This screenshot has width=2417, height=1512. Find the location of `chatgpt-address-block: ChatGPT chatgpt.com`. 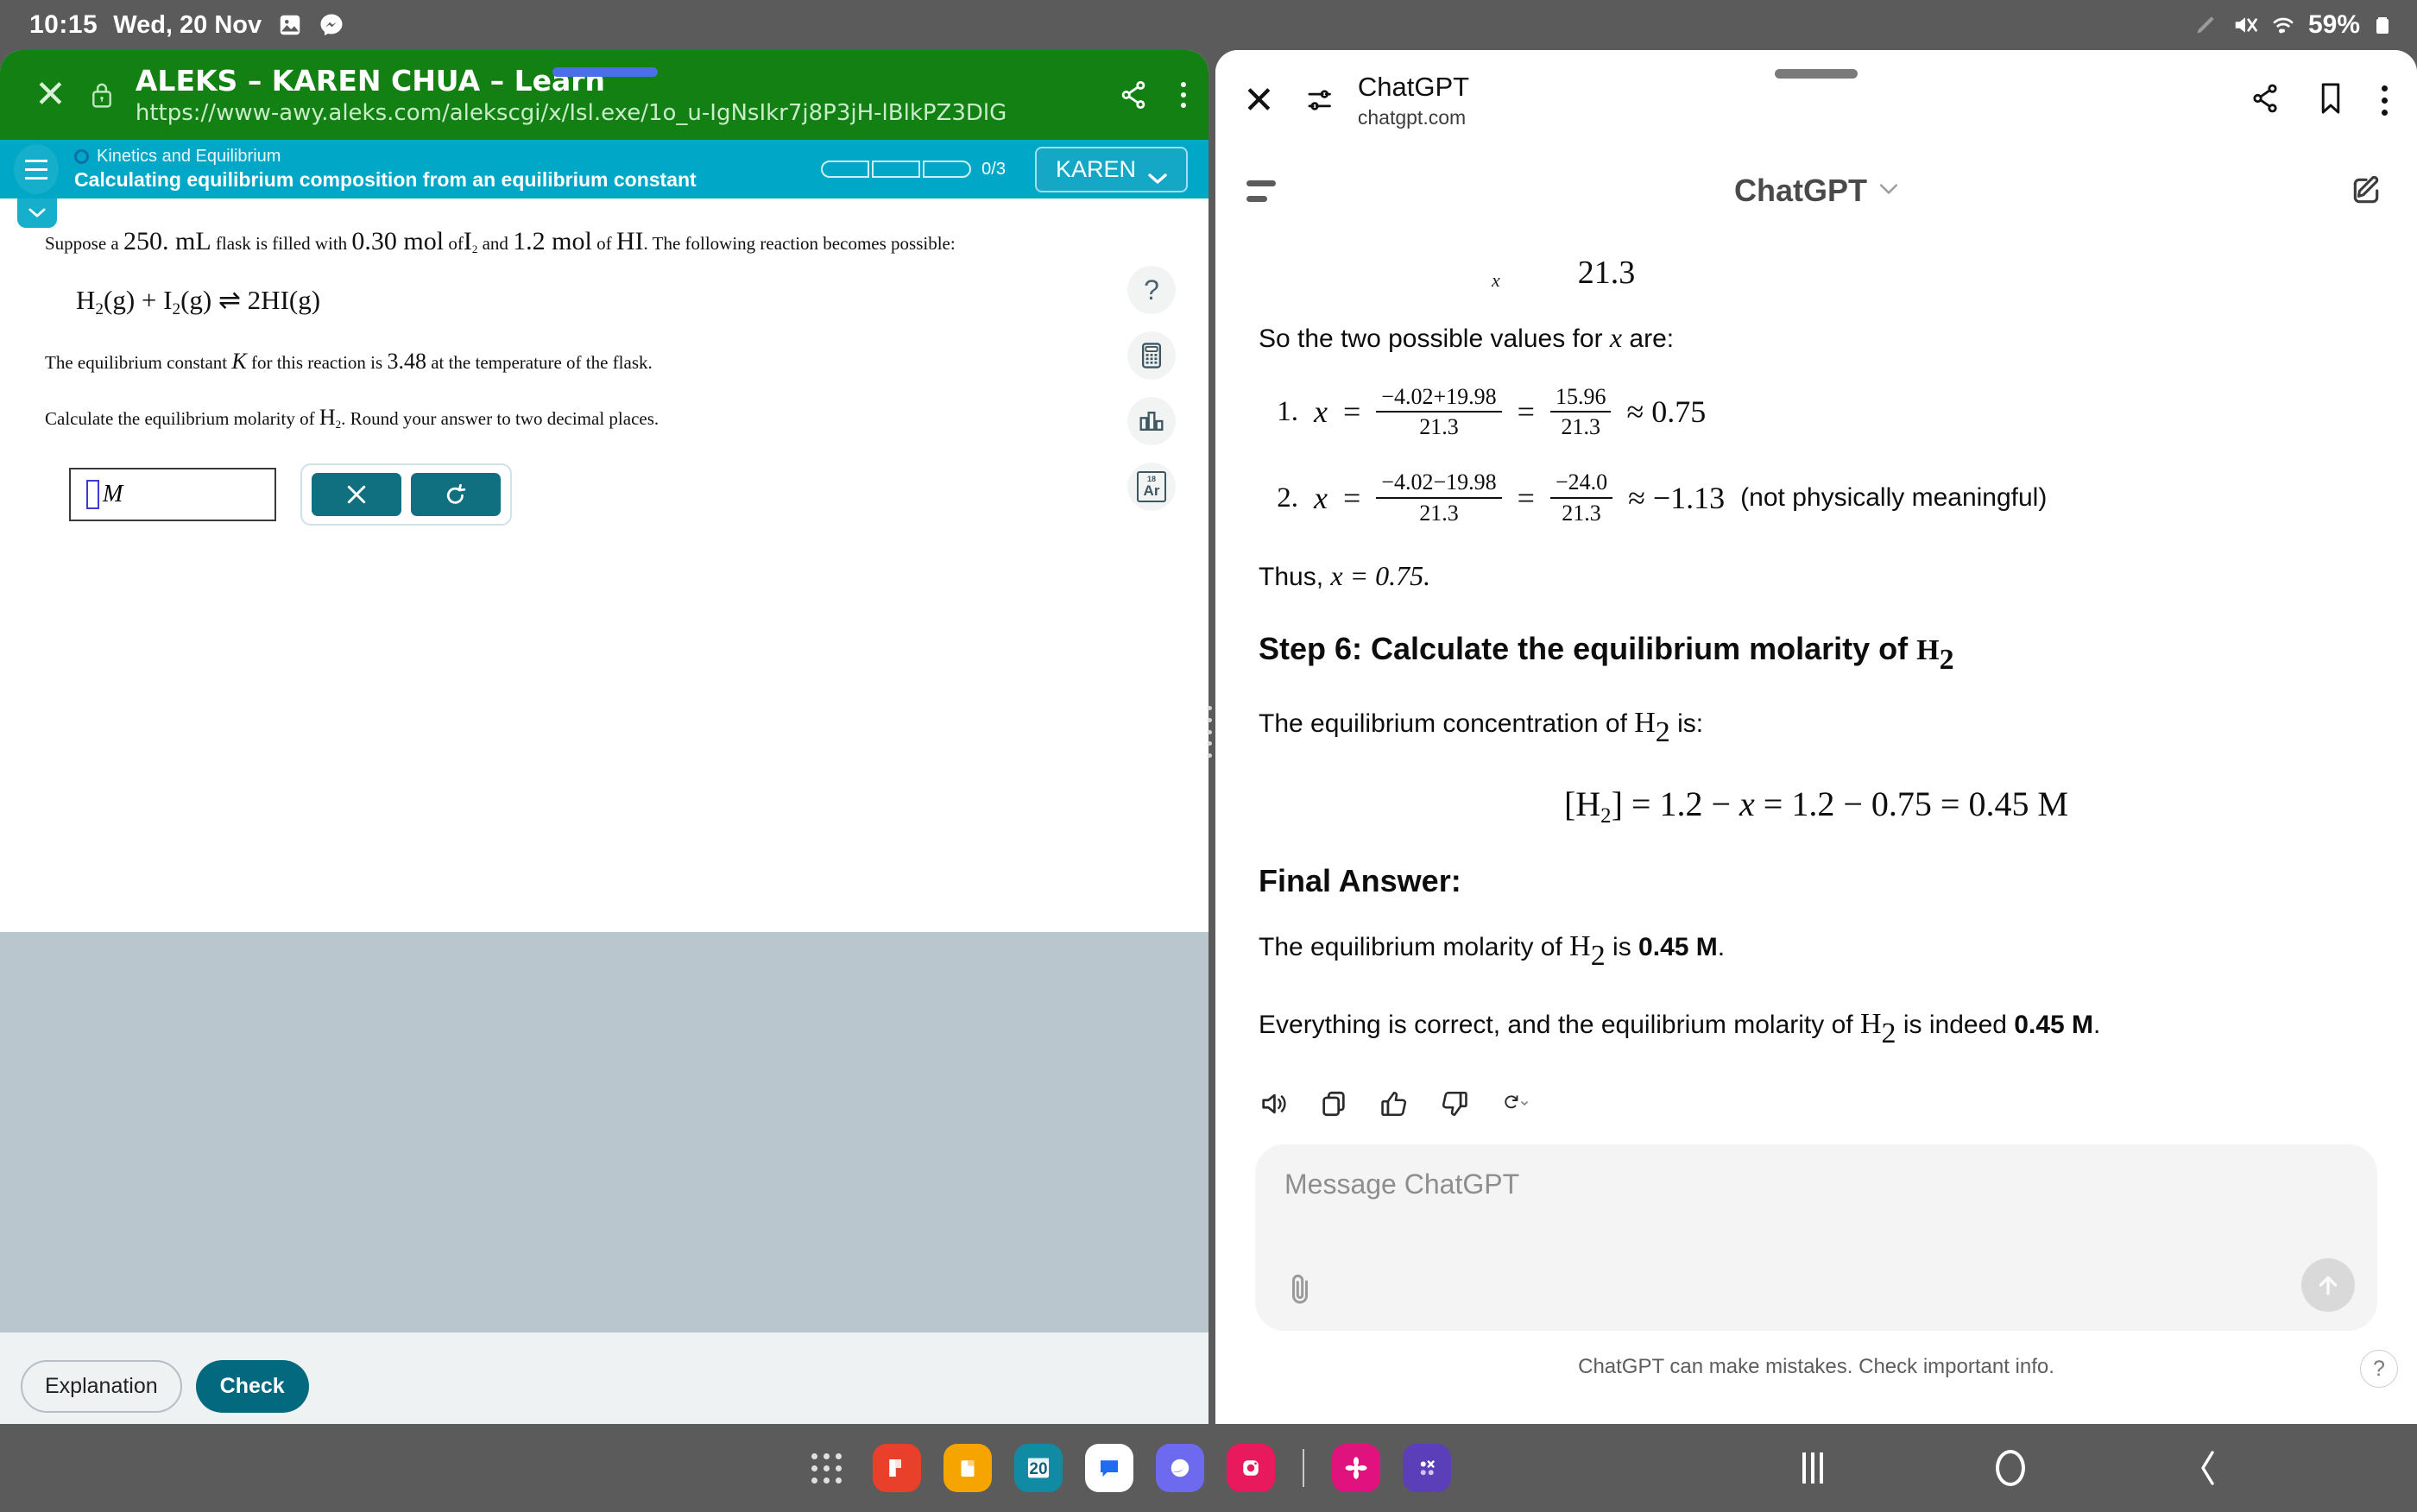

chatgpt-address-block: ChatGPT chatgpt.com is located at coordinates (1413, 101).